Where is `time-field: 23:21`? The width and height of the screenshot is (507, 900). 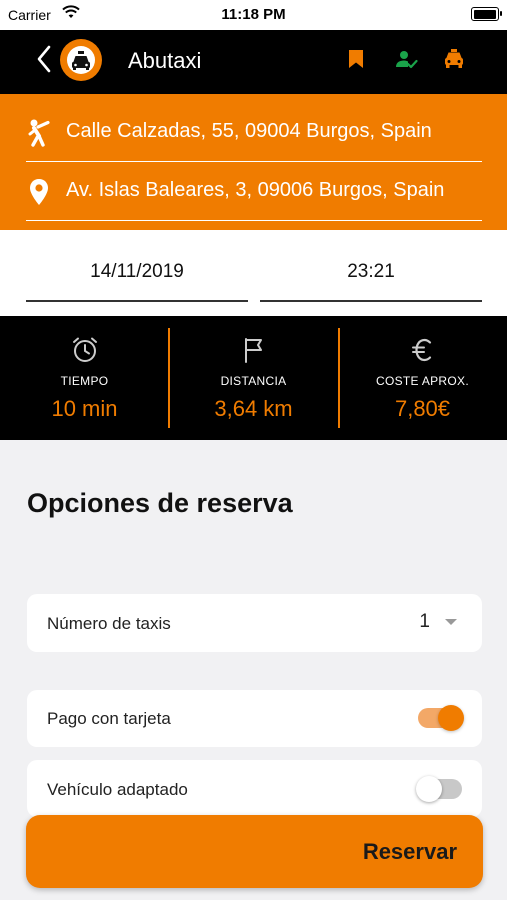
time-field: 23:21 is located at coordinates (371, 277).